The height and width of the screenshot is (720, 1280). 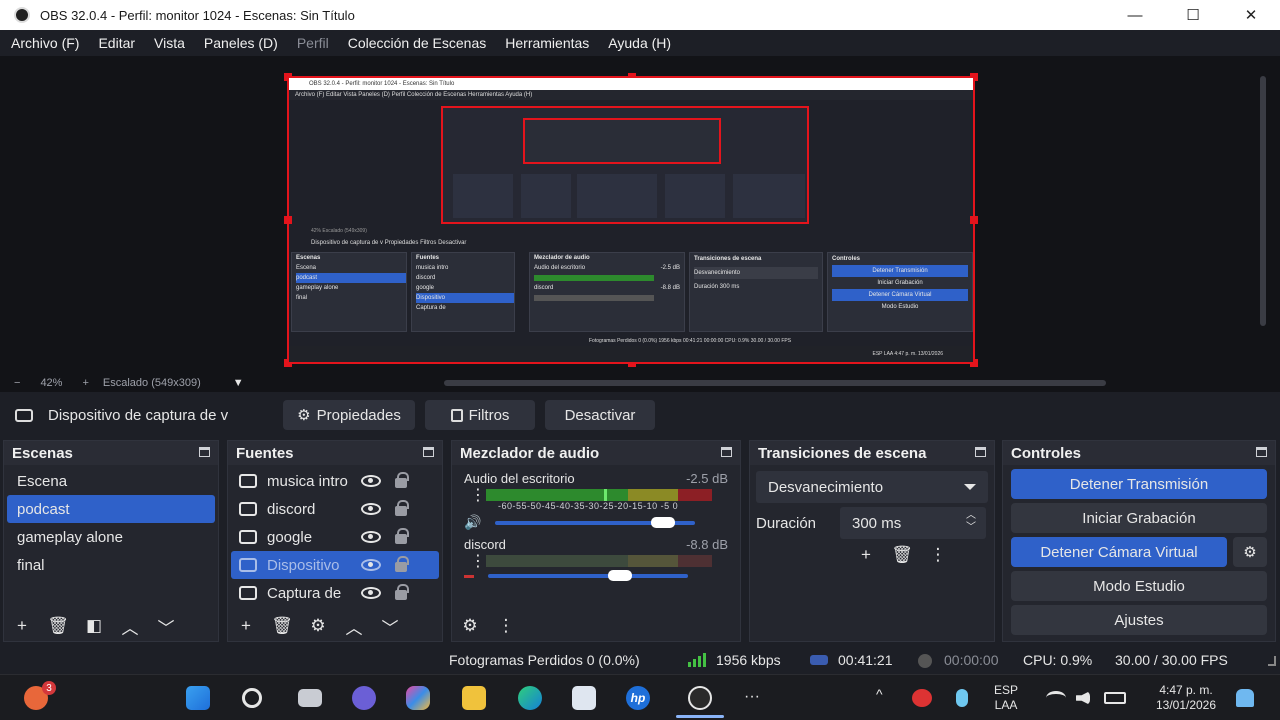 I want to click on volume-icon, so click(x=1083, y=698).